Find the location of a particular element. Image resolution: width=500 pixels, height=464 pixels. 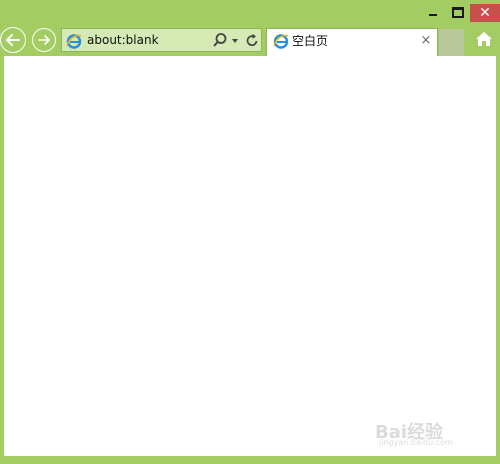

back-button is located at coordinates (13, 40).